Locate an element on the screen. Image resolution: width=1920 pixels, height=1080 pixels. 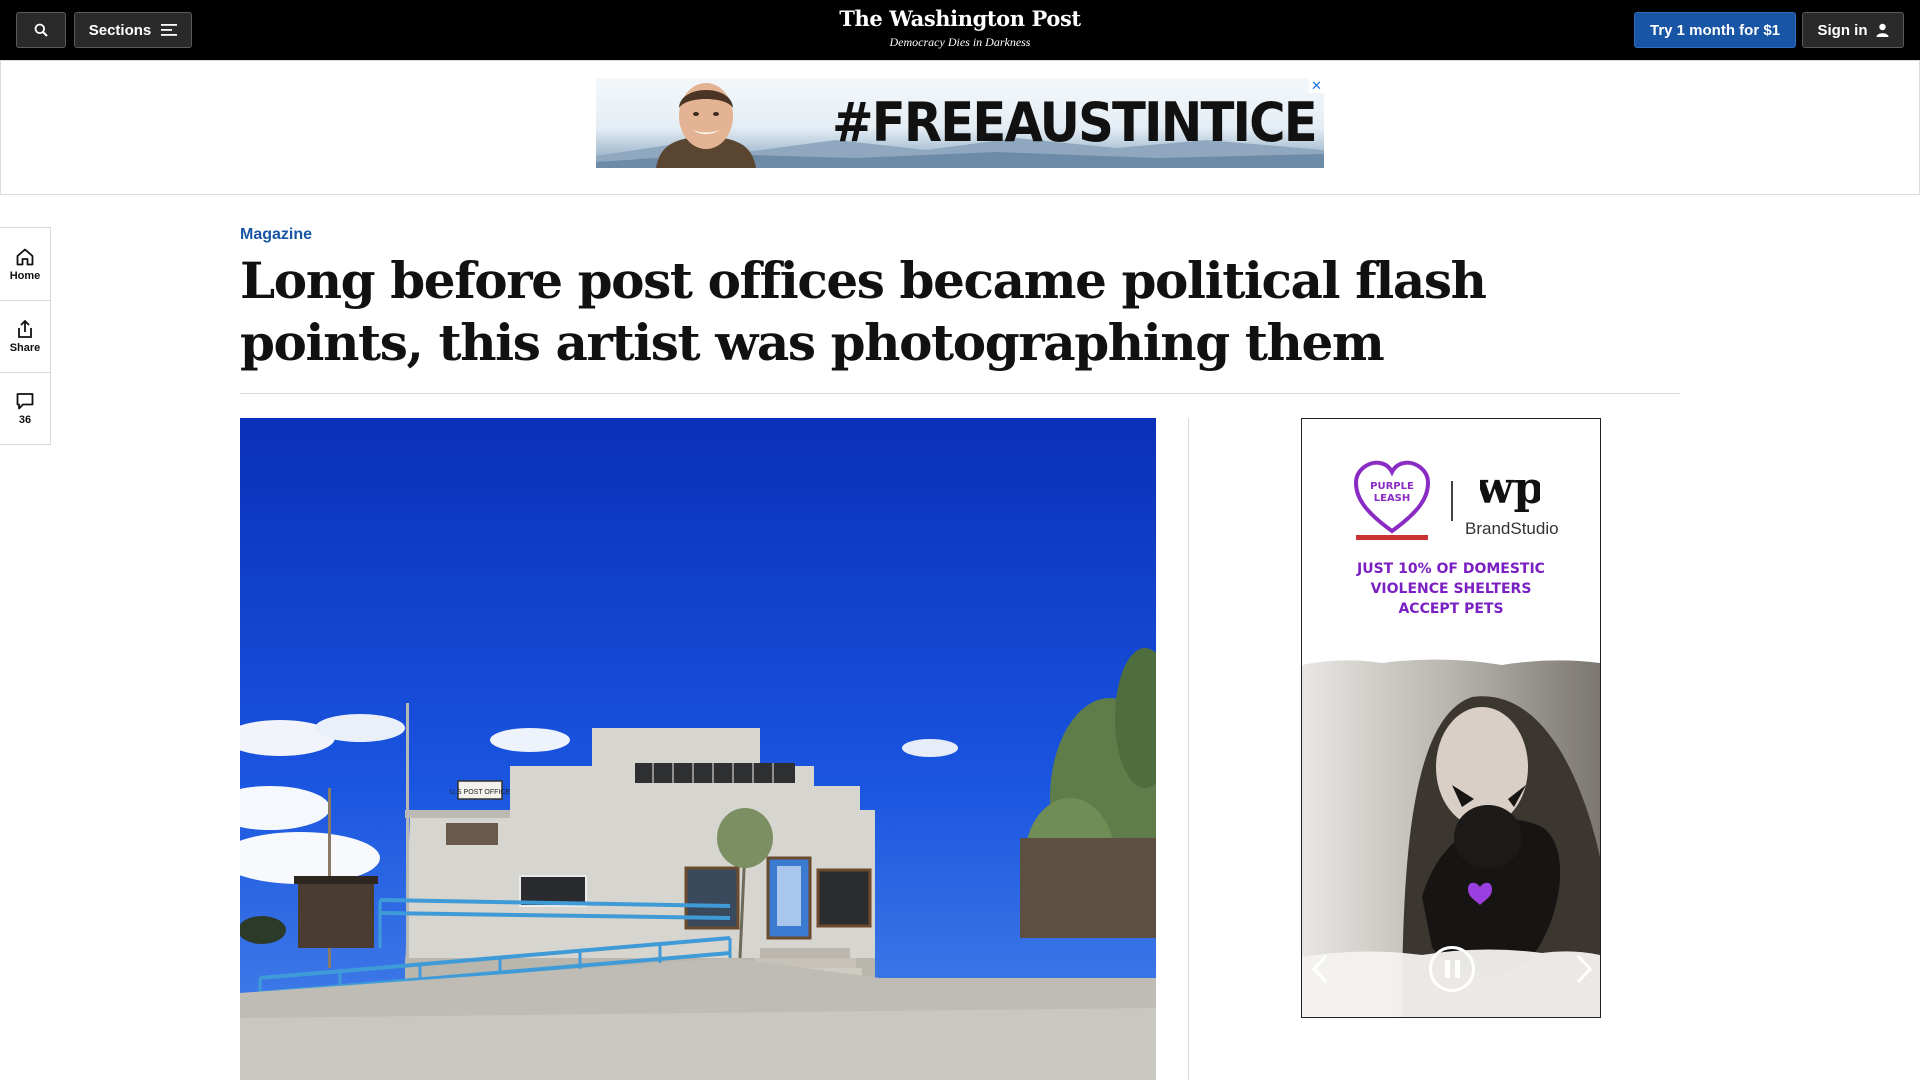
sign-in-label: Sign in is located at coordinates (1842, 30).